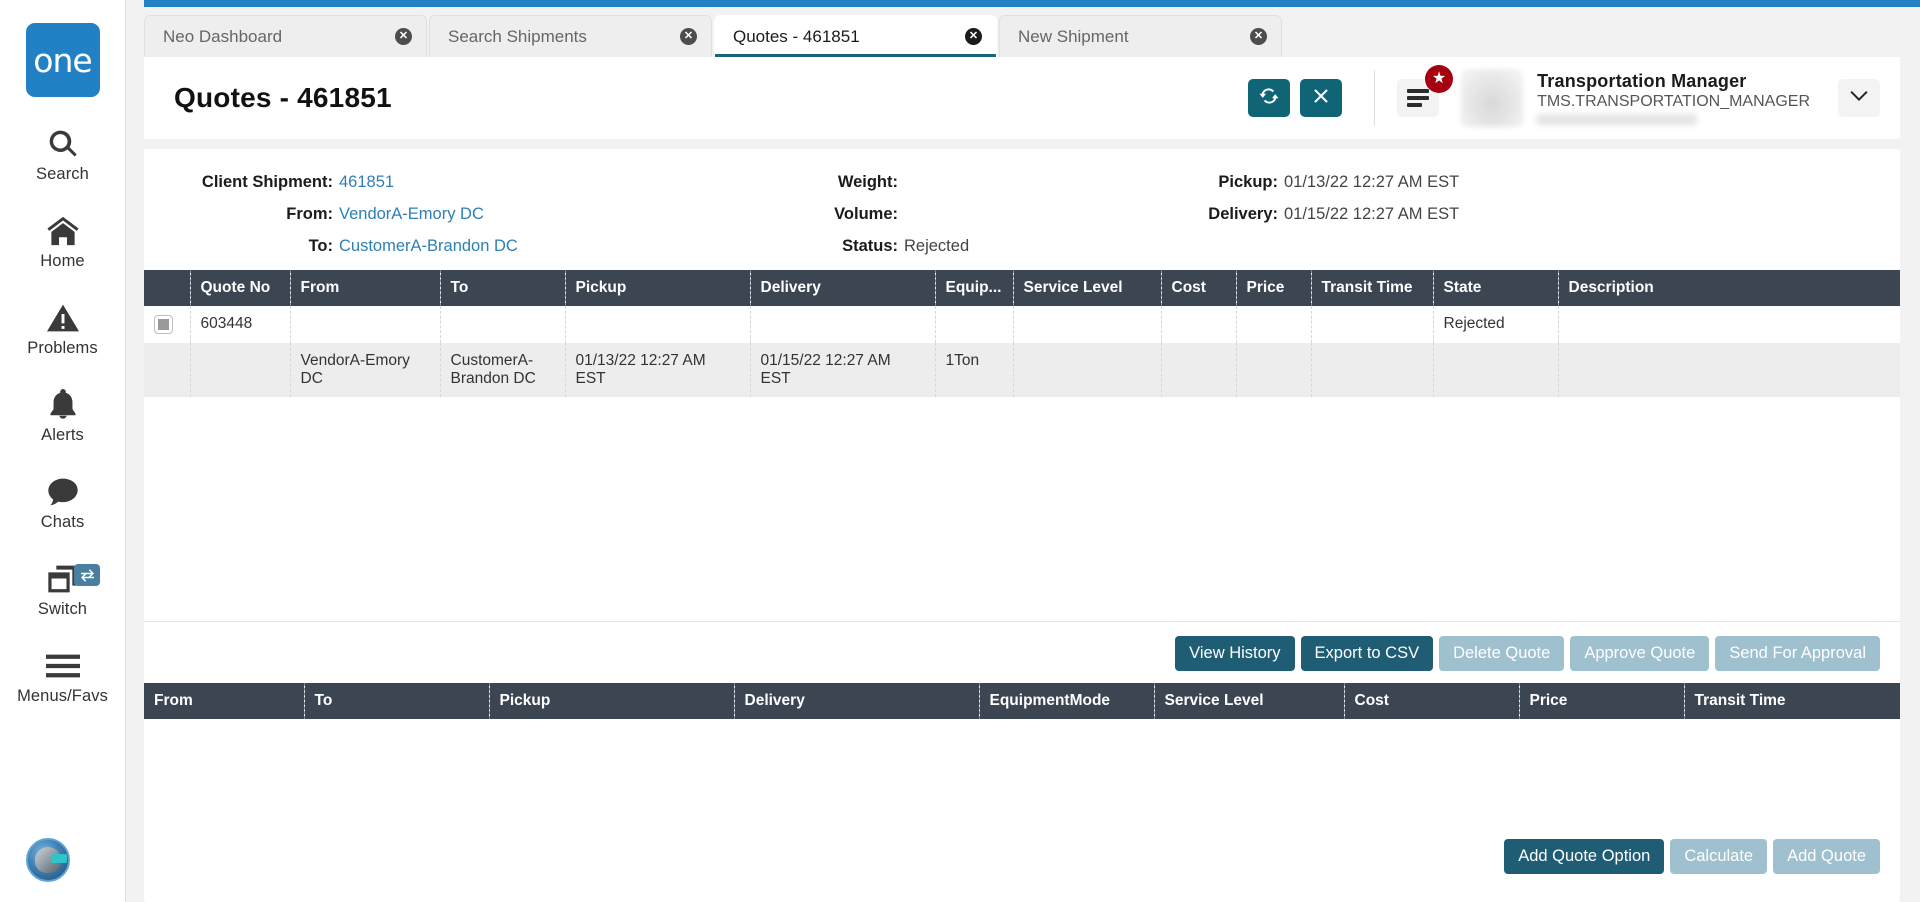 Image resolution: width=1920 pixels, height=902 pixels. What do you see at coordinates (1719, 856) in the screenshot?
I see `calculate-button: Calculate` at bounding box center [1719, 856].